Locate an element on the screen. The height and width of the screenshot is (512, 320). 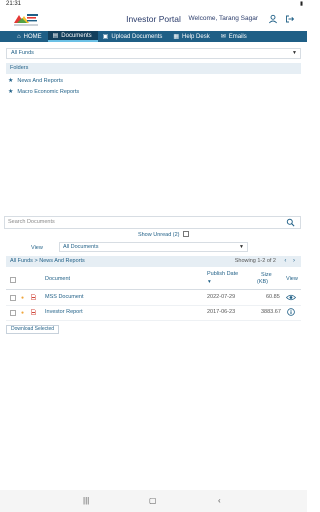
download-selected-button: Download Selected is located at coordinates (33, 329).